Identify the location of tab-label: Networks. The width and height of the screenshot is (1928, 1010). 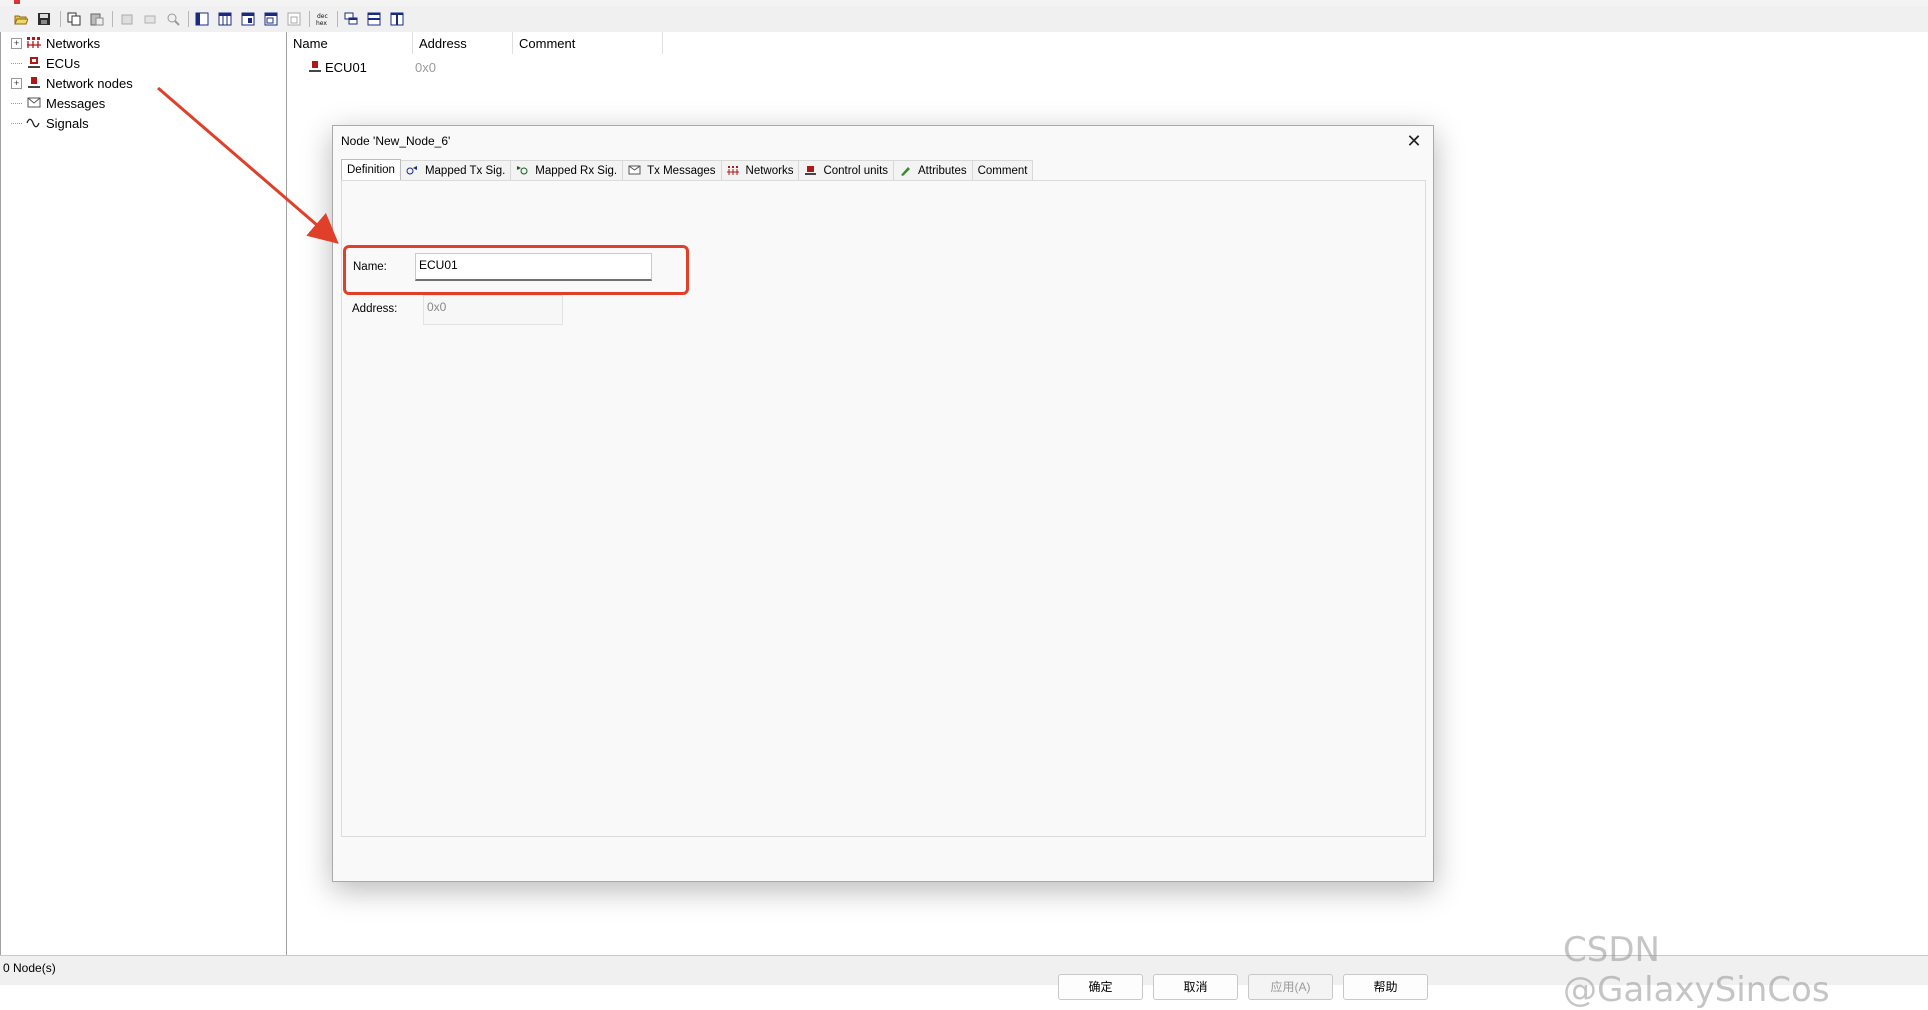
(769, 170).